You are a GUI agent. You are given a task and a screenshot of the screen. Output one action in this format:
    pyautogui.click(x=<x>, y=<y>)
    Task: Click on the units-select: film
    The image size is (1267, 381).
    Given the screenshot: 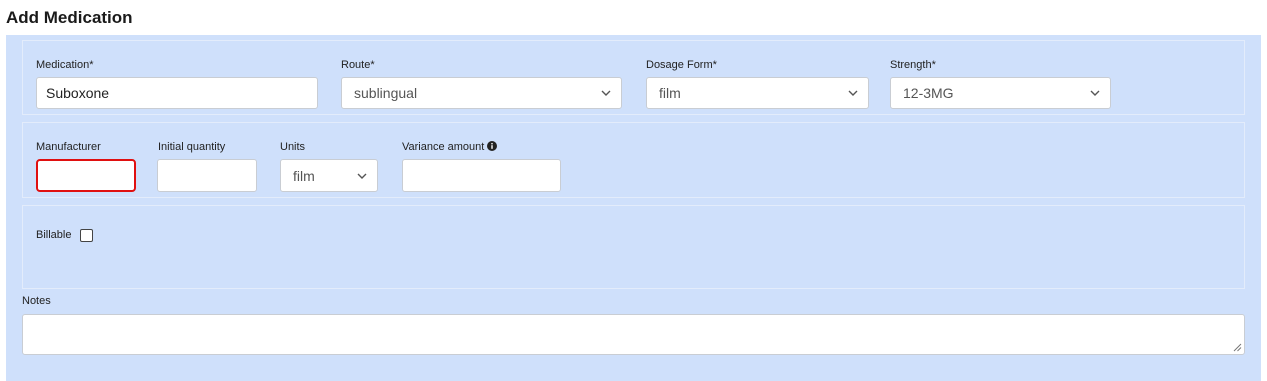 What is the action you would take?
    pyautogui.click(x=329, y=175)
    